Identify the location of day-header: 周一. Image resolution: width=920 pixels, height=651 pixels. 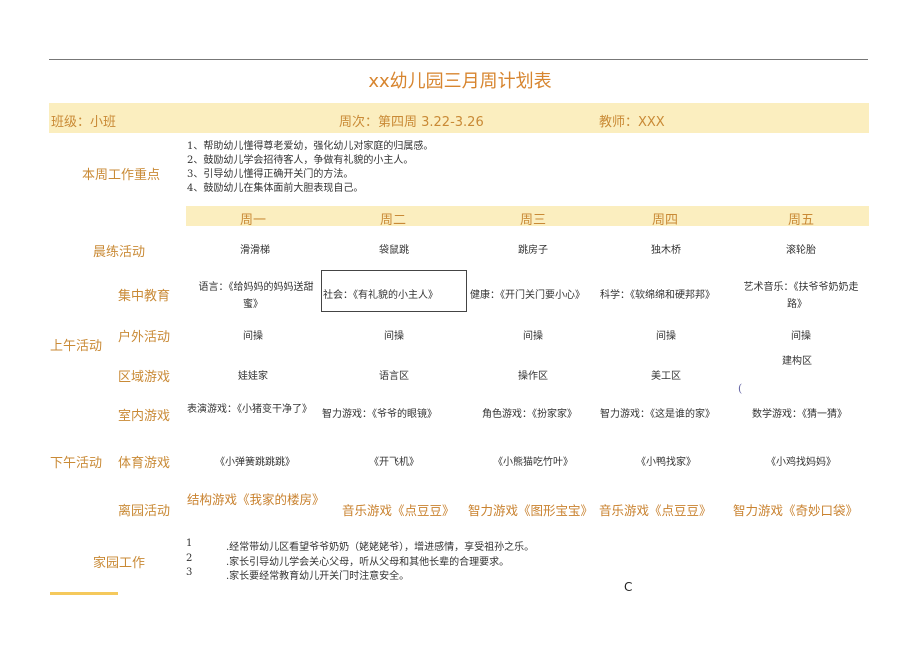
(253, 220).